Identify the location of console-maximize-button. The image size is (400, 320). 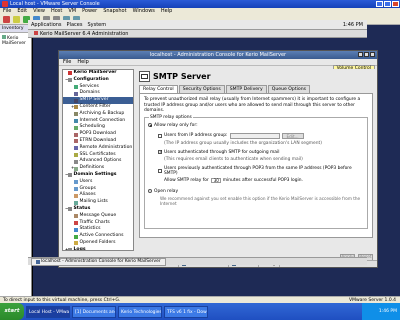
(366, 54).